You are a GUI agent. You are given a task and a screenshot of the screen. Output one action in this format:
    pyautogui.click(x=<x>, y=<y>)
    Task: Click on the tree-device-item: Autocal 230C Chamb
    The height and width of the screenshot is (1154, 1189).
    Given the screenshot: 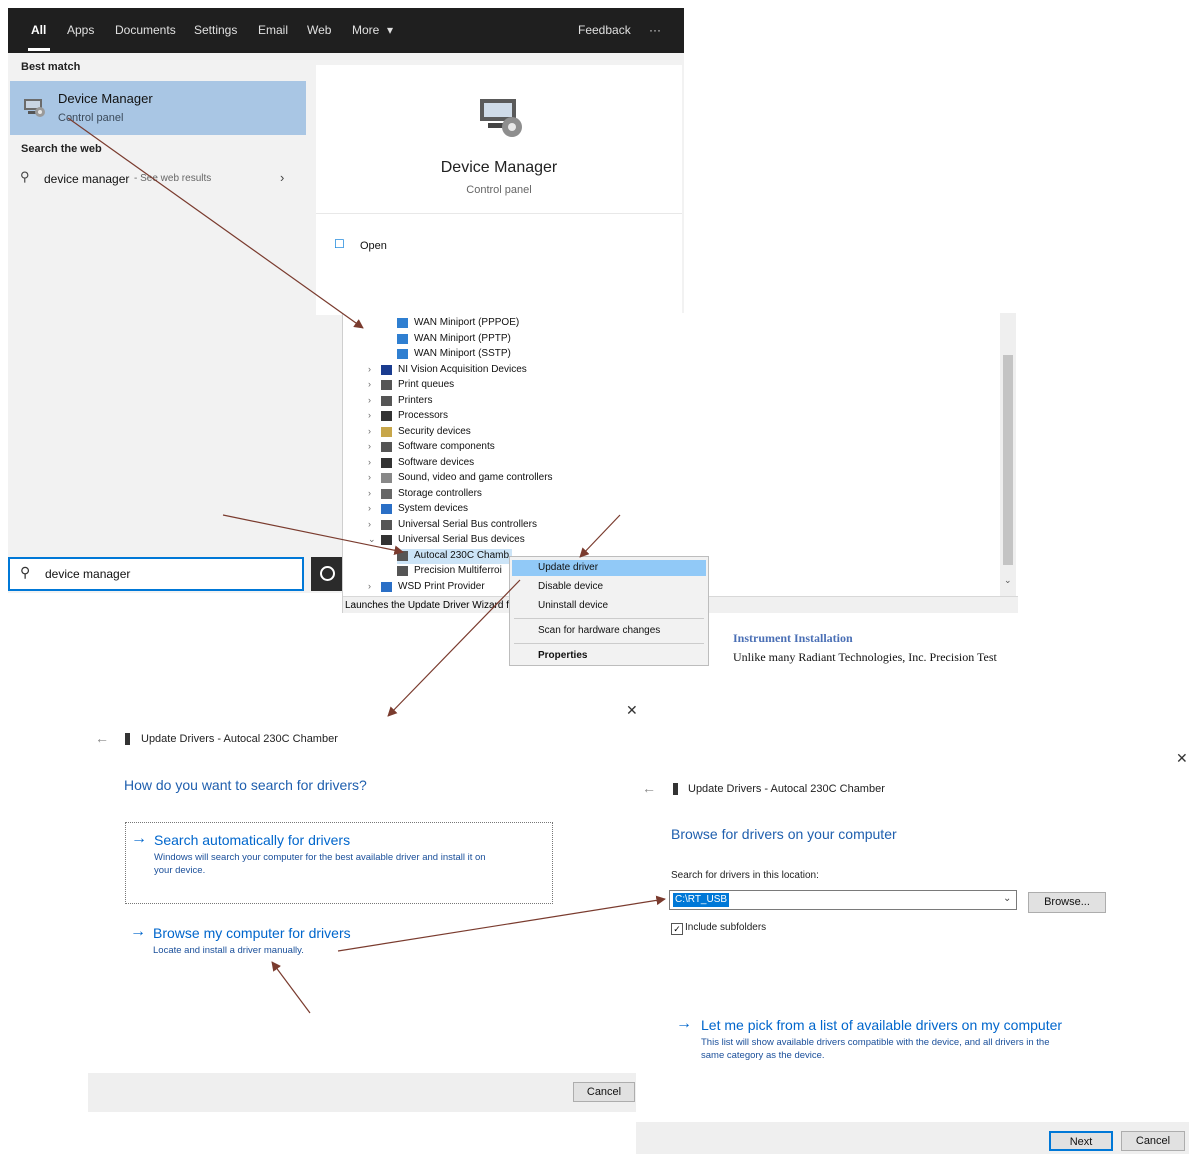 What is the action you would take?
    pyautogui.click(x=454, y=556)
    